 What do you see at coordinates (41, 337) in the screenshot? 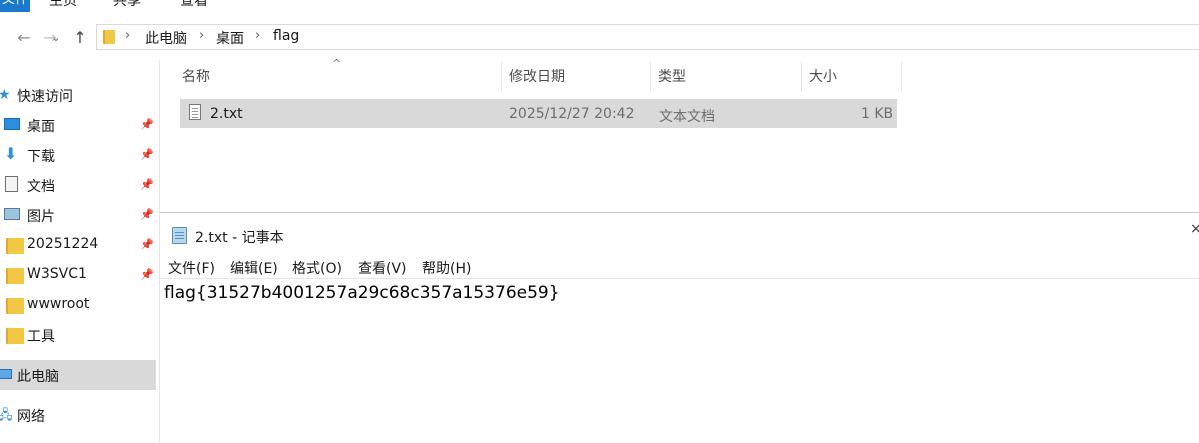
I see `sidebar-label: 工具` at bounding box center [41, 337].